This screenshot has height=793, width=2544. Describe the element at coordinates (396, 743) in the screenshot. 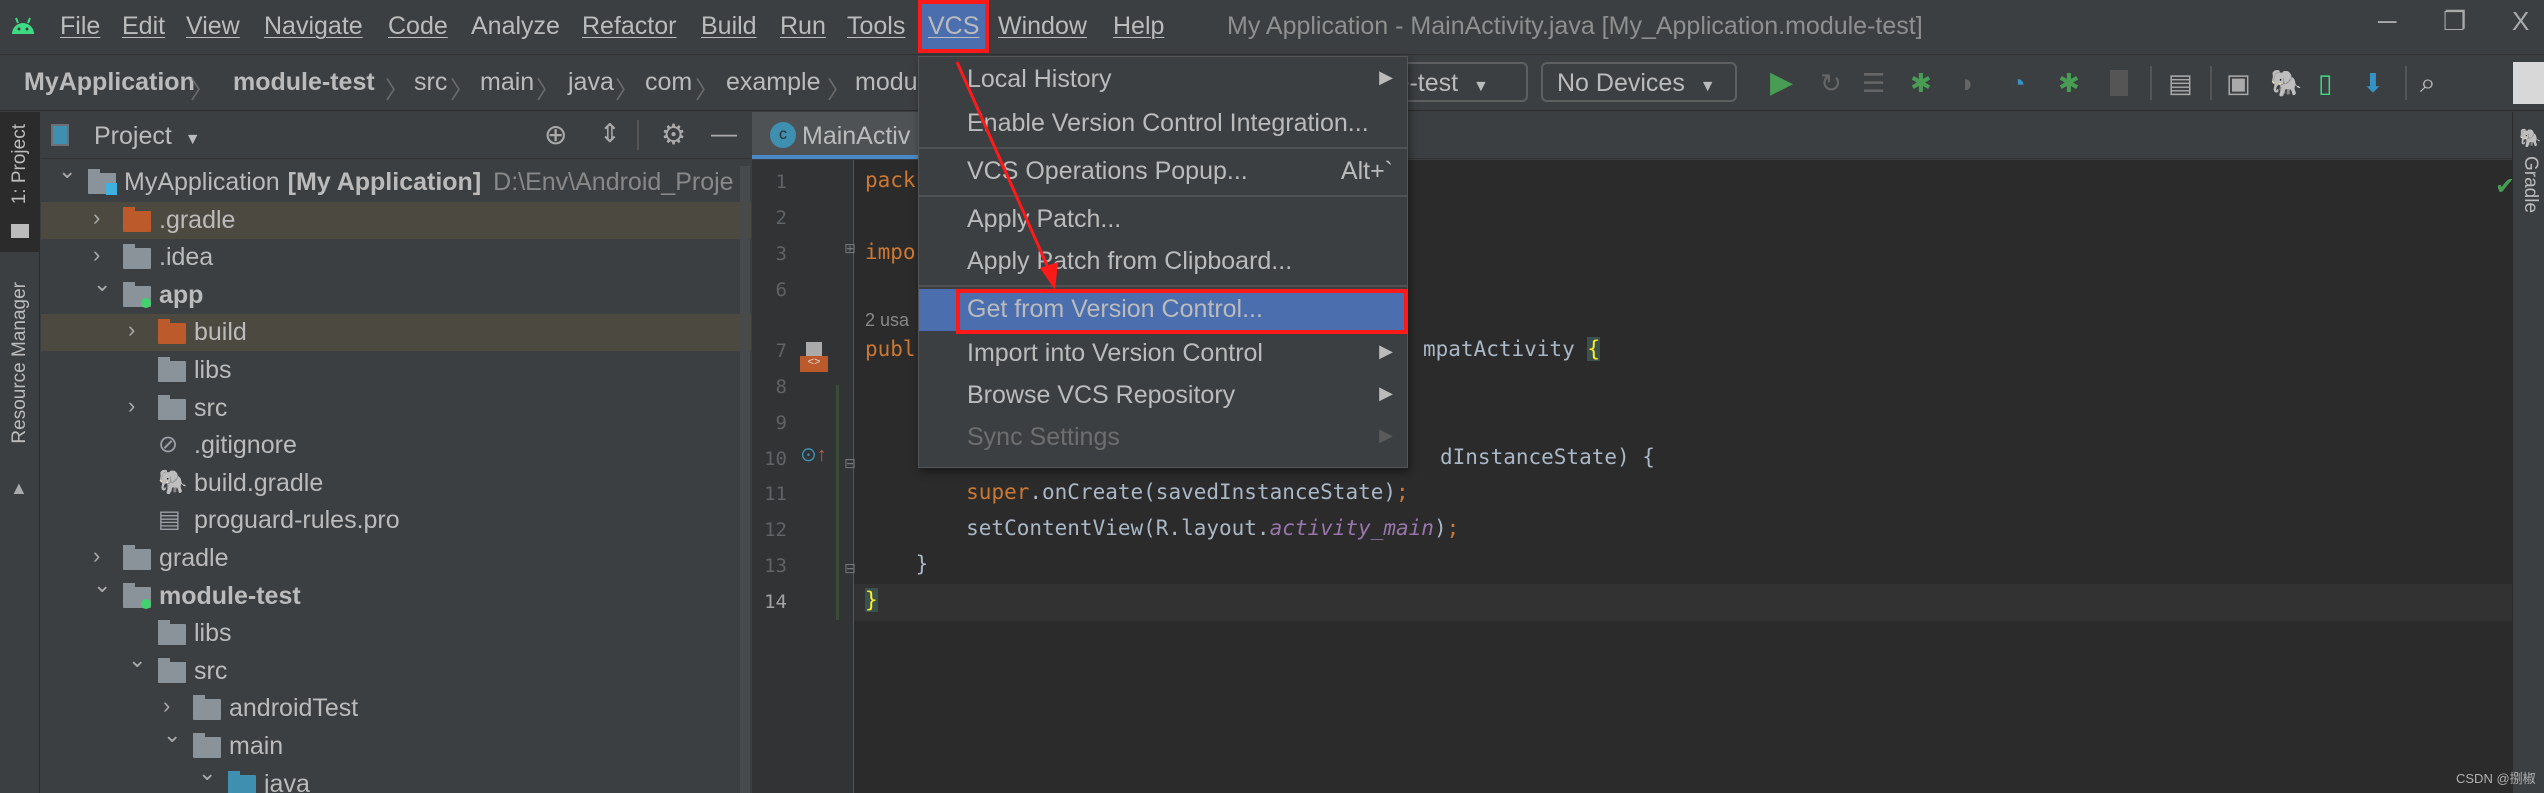

I see `tree-item: ⌄ main` at that location.